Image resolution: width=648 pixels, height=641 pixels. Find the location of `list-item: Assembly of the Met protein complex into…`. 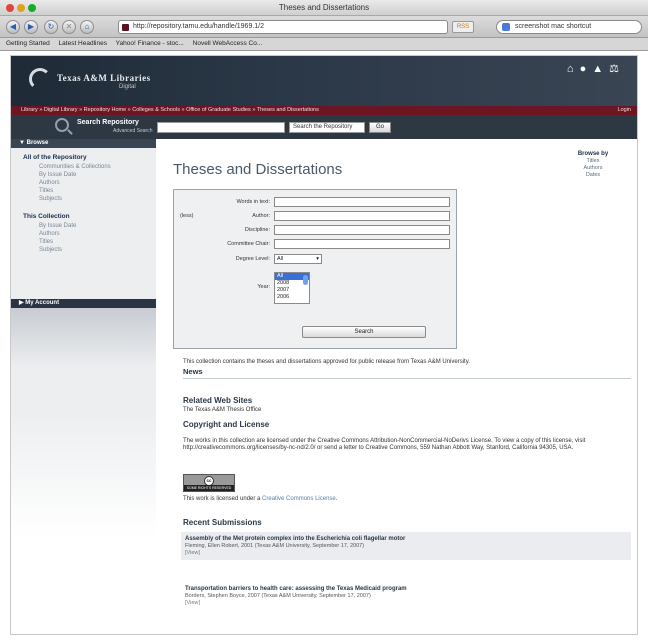

list-item: Assembly of the Met protein complex into… is located at coordinates (406, 546).